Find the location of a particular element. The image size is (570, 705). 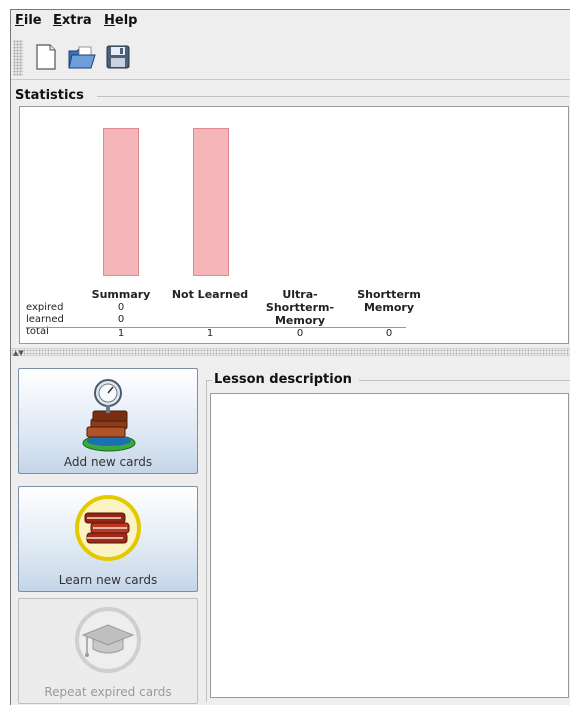

open-button is located at coordinates (82, 57).